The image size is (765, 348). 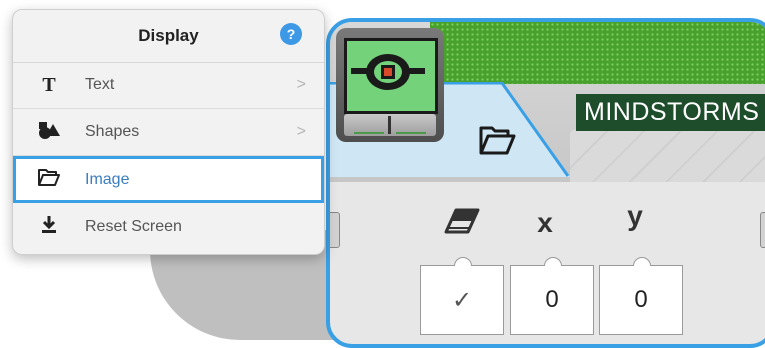 What do you see at coordinates (388, 72) in the screenshot?
I see `display-eye-icon` at bounding box center [388, 72].